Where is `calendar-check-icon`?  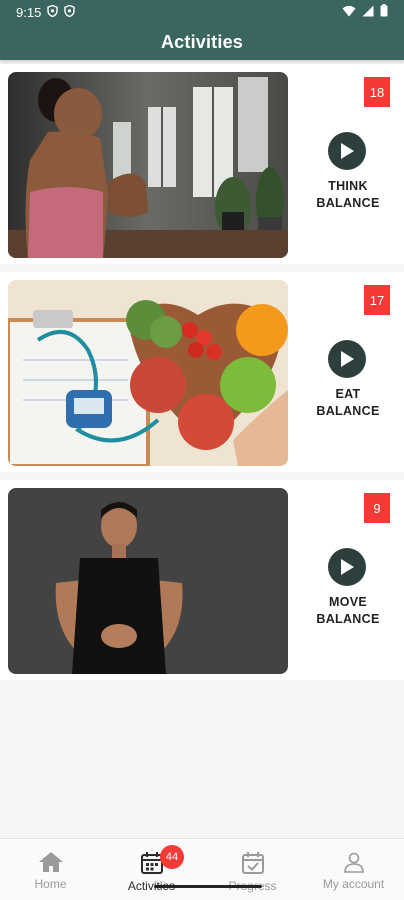
calendar-check-icon is located at coordinates (252, 863).